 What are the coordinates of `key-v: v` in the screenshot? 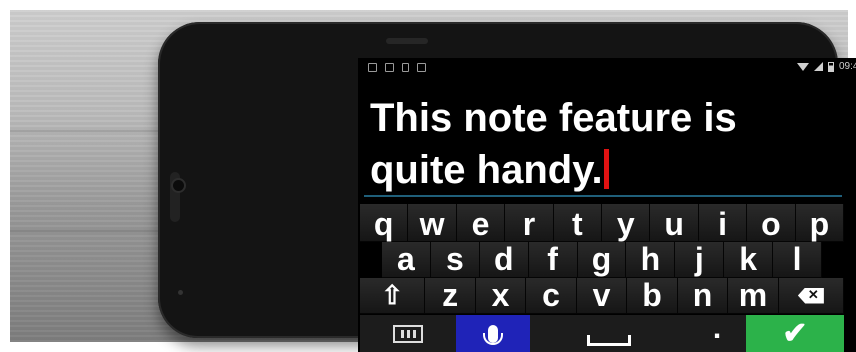 It's located at (602, 295).